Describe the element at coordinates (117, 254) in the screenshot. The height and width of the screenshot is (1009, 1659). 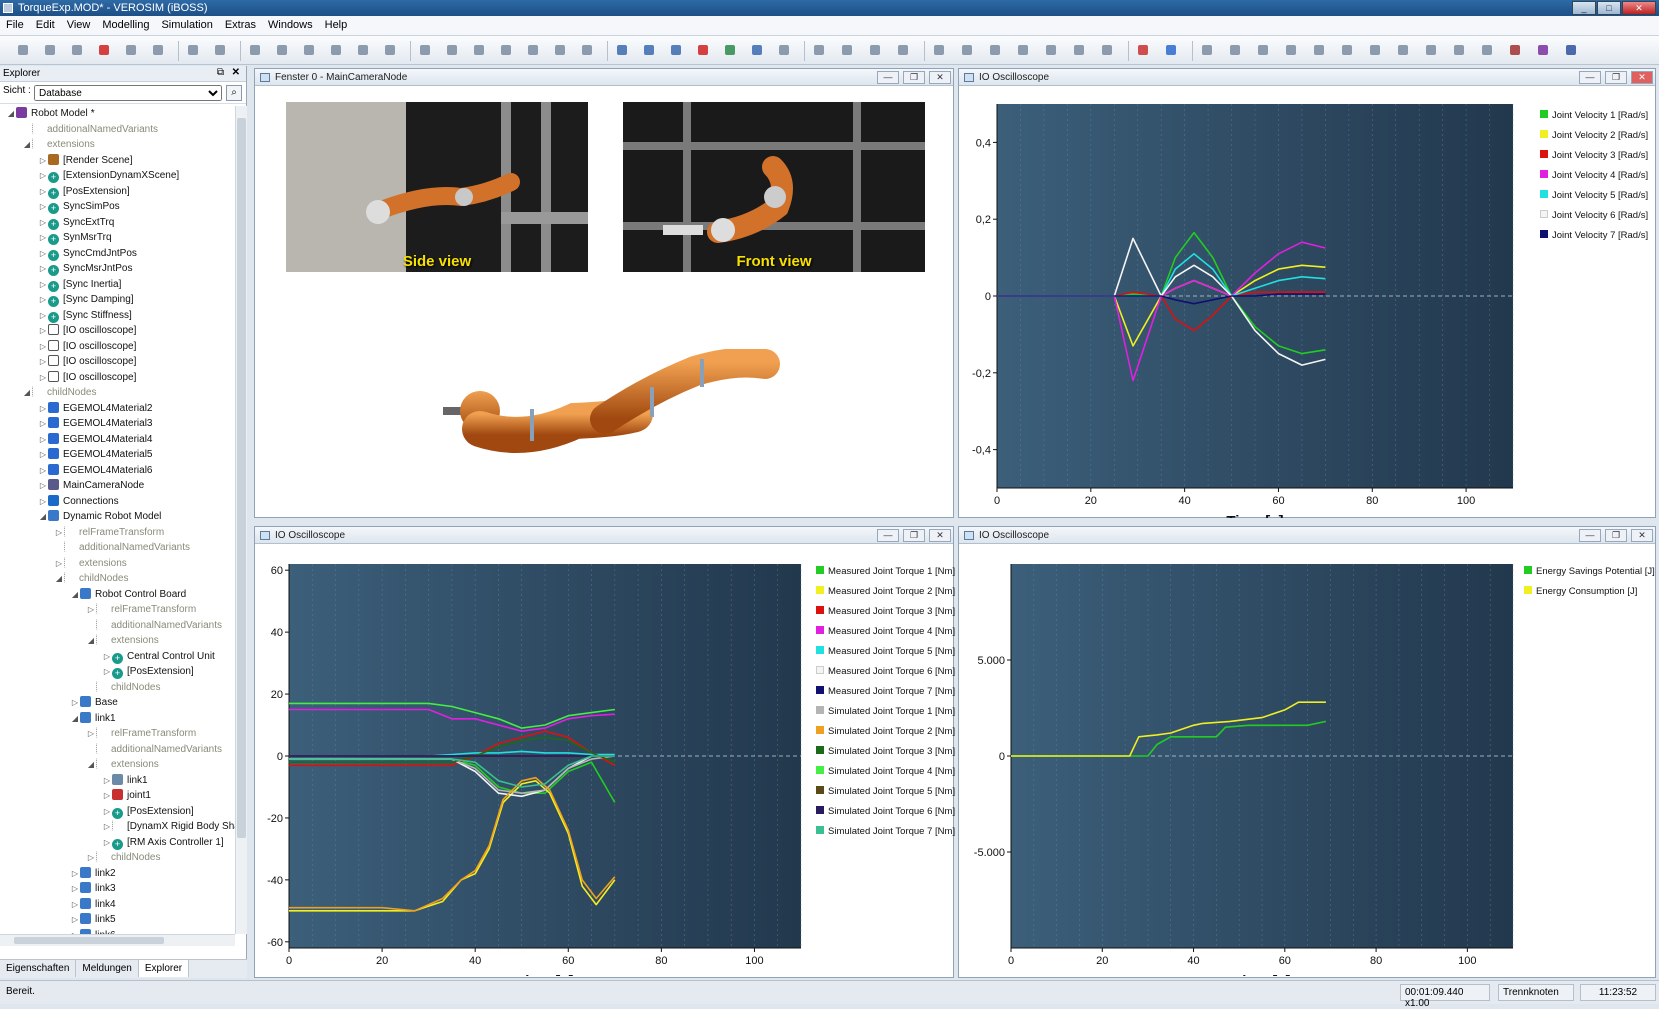
I see `tree-item: ▷ + SyncCmdJntPos` at that location.